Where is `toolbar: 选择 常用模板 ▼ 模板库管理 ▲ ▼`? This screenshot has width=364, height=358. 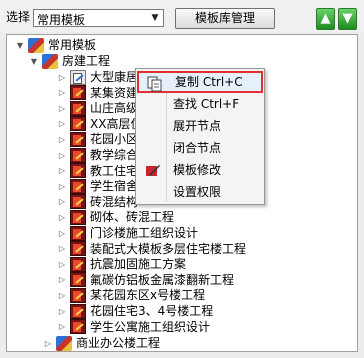 toolbar: 选择 常用模板 ▼ 模板库管理 ▲ ▼ is located at coordinates (182, 16).